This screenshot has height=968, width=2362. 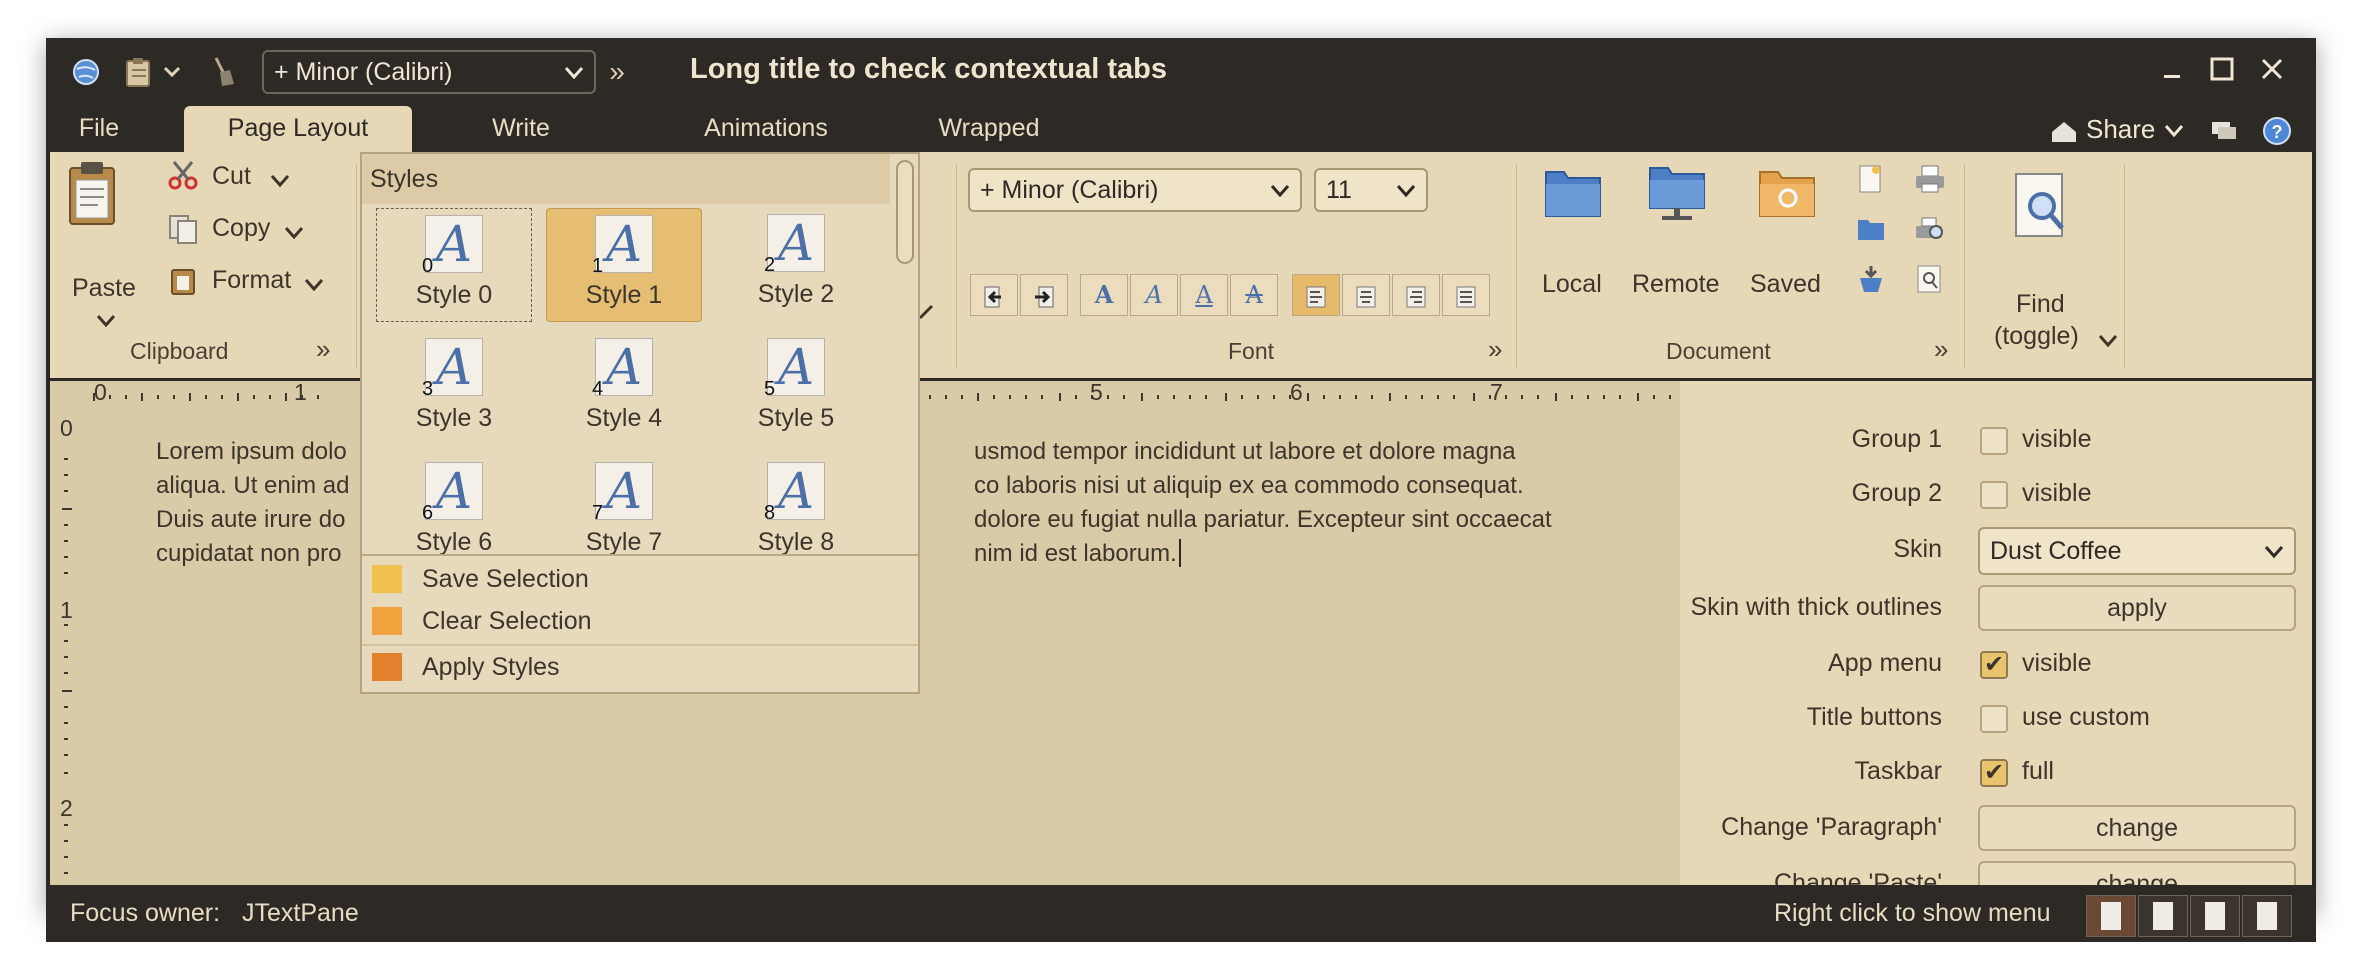 I want to click on style-item: A6 Style 6, so click(x=454, y=506).